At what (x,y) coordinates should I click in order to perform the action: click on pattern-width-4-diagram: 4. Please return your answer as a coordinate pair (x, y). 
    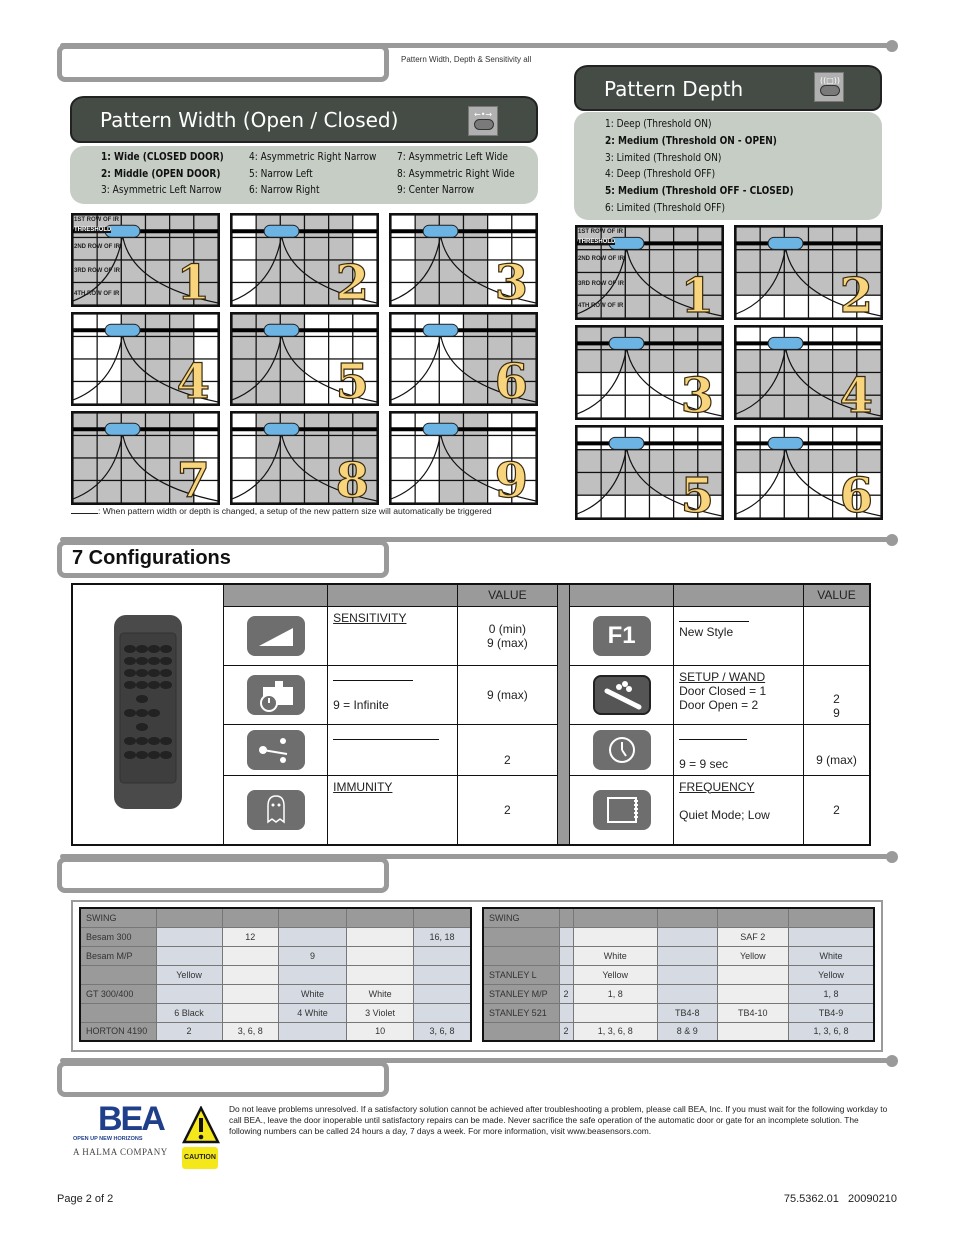
    Looking at the image, I should click on (145, 359).